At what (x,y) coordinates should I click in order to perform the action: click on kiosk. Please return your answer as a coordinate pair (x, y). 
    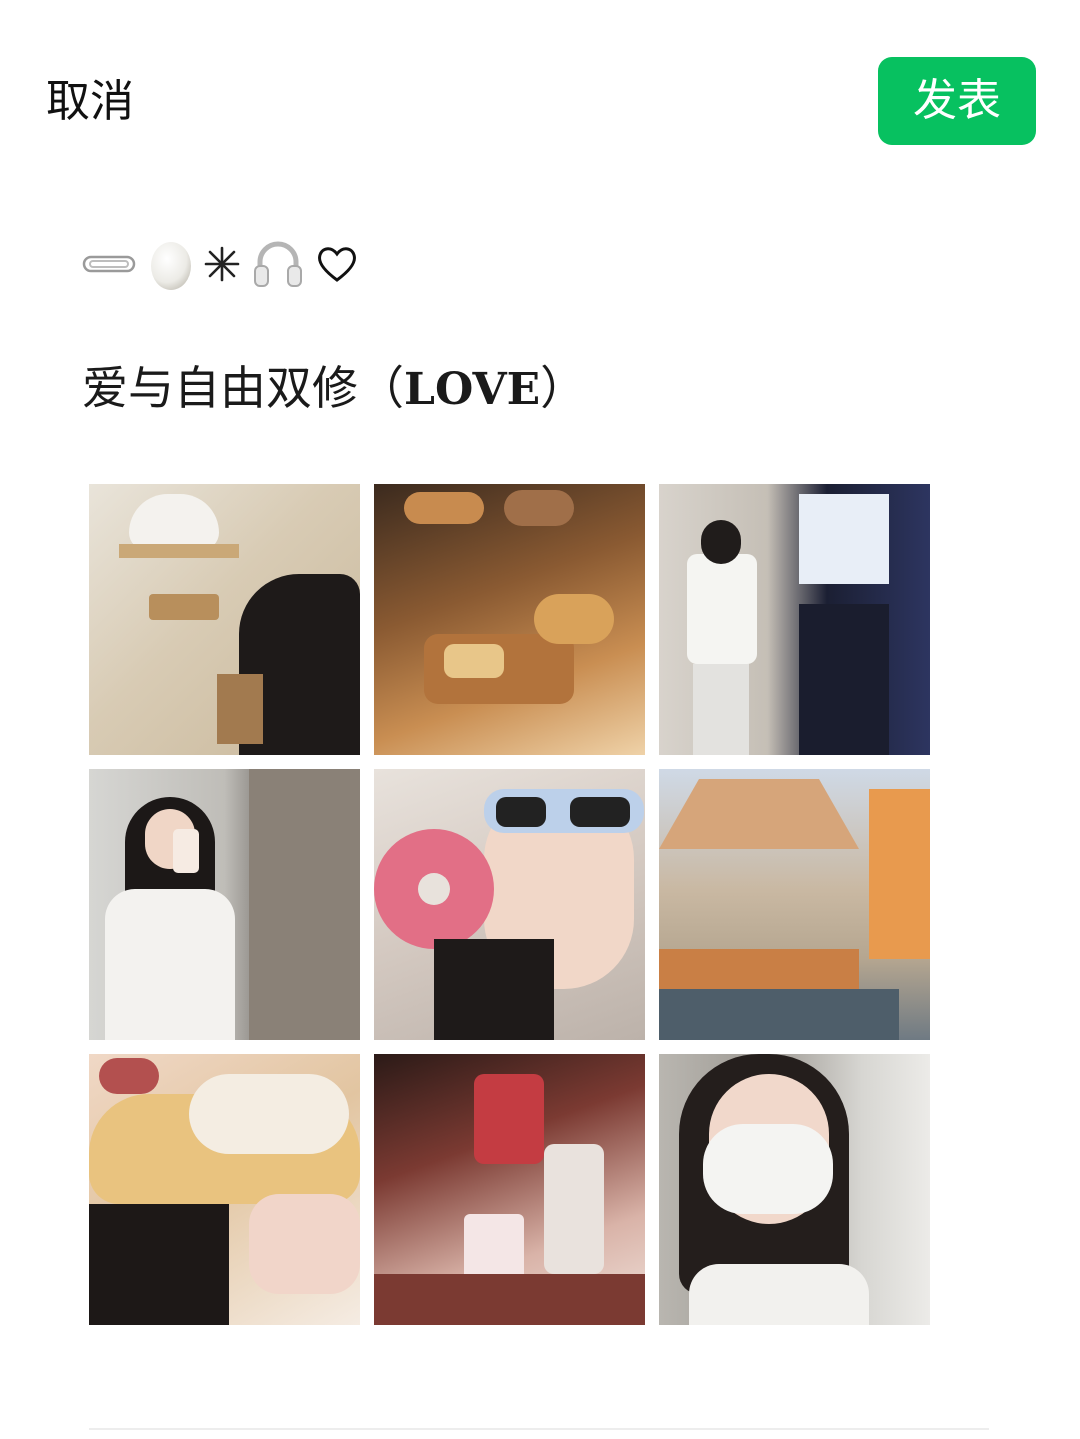
    Looking at the image, I should click on (844, 679).